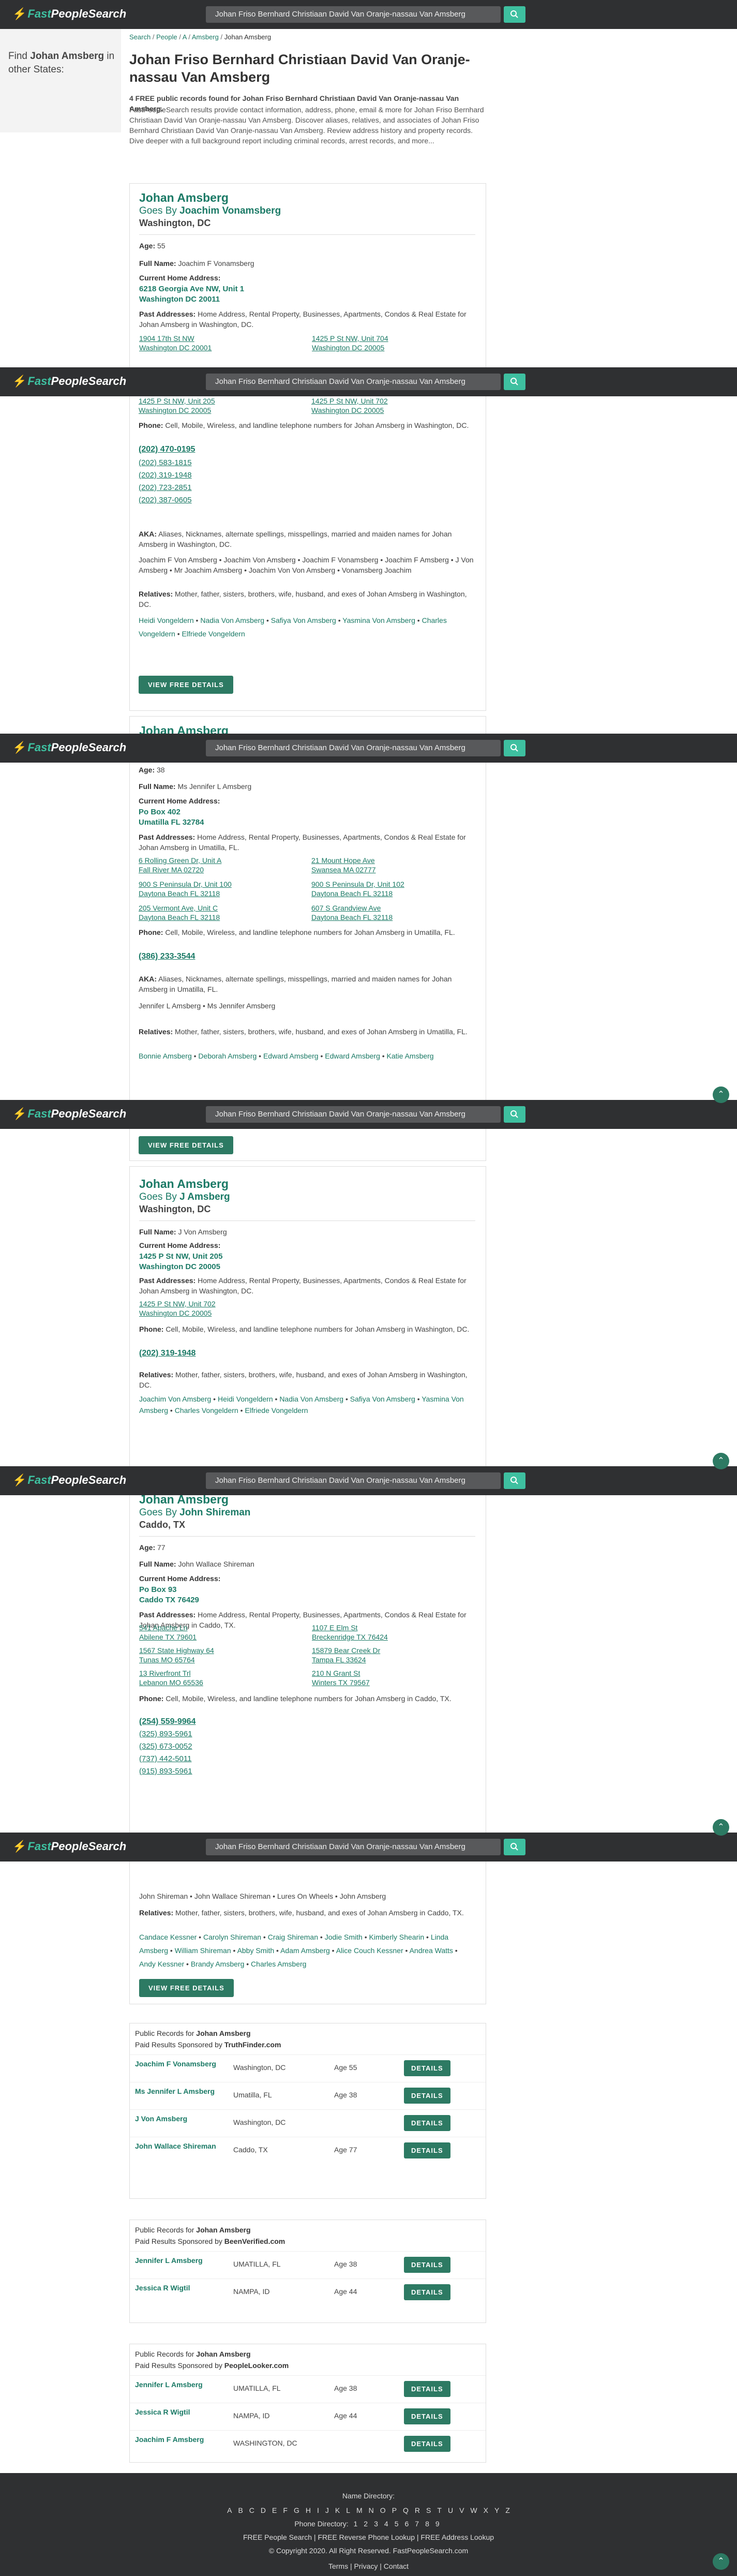 This screenshot has width=737, height=2576. I want to click on relative-link: Deborah Amsberg, so click(227, 1056).